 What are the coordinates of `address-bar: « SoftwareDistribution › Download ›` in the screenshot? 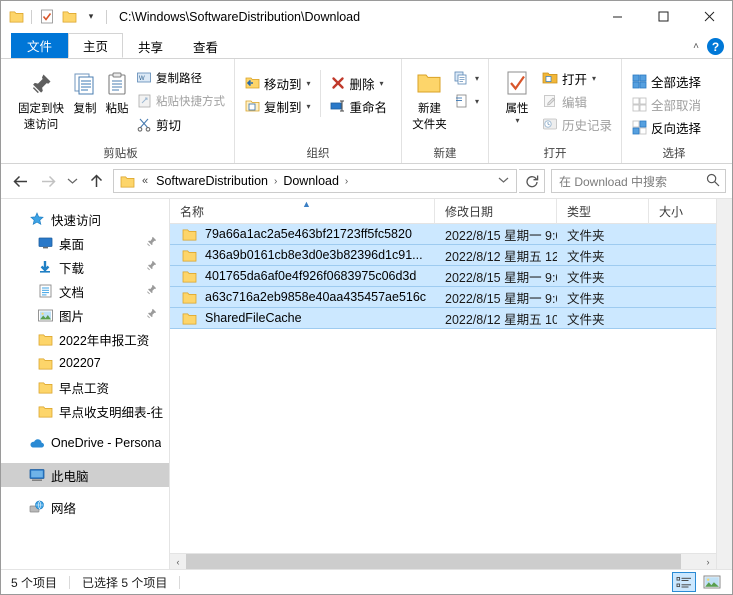 It's located at (315, 181).